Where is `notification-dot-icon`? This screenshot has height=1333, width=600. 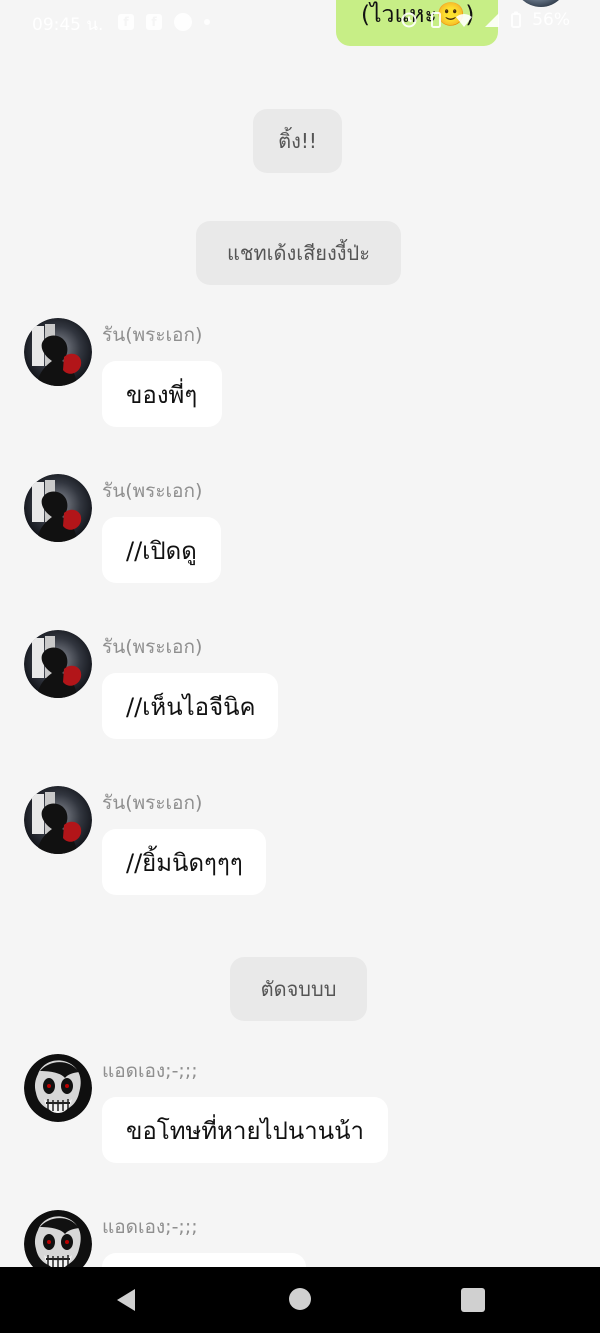 notification-dot-icon is located at coordinates (207, 22).